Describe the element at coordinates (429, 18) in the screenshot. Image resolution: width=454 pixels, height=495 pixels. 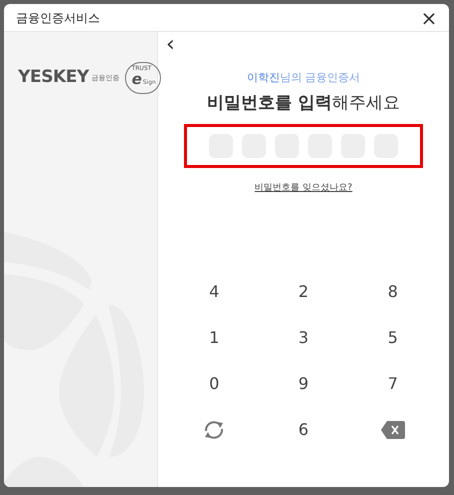
I see `close-button: ×` at that location.